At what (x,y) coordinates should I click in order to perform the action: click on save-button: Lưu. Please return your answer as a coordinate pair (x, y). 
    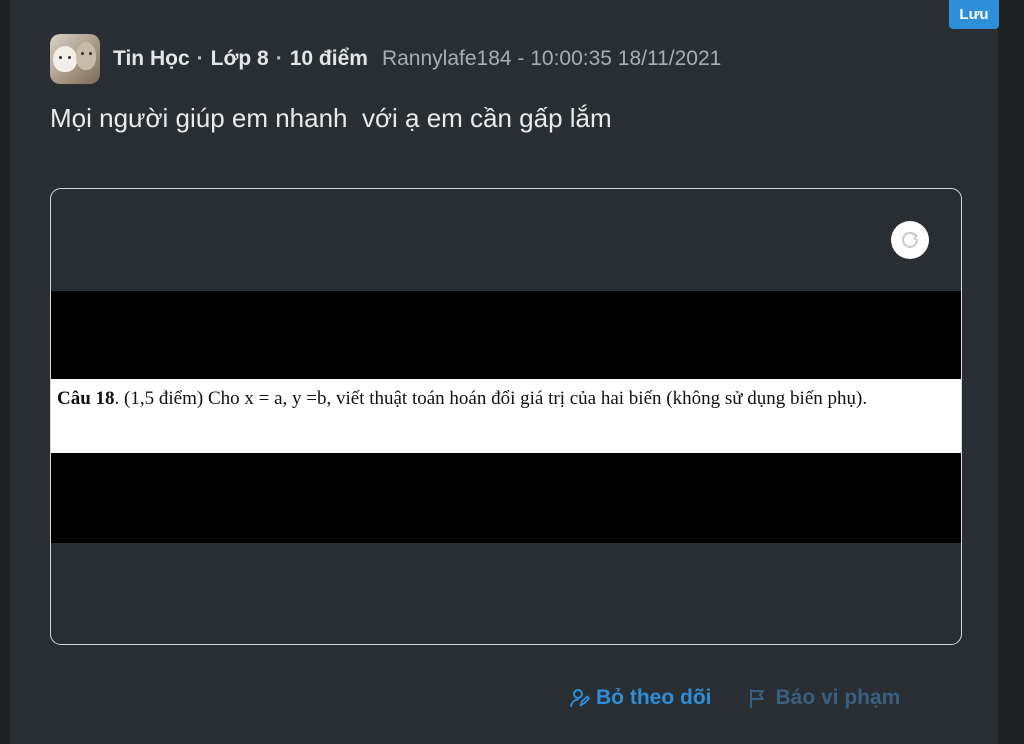
    Looking at the image, I should click on (974, 14).